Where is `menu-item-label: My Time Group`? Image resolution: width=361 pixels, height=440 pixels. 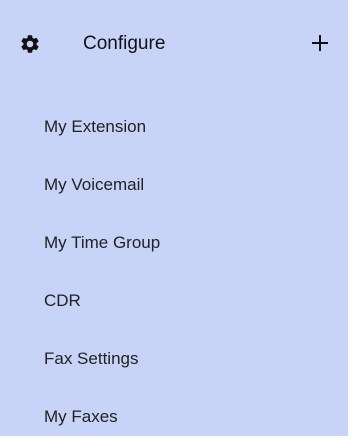
menu-item-label: My Time Group is located at coordinates (102, 242).